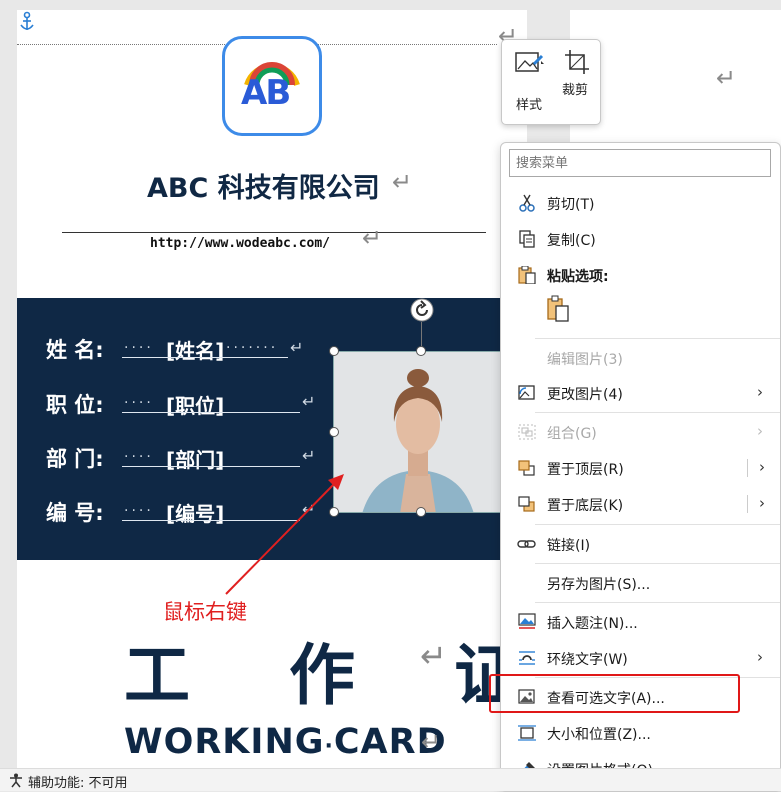 The width and height of the screenshot is (781, 792). Describe the element at coordinates (75, 405) in the screenshot. I see `field-label-position: 职 位:` at that location.